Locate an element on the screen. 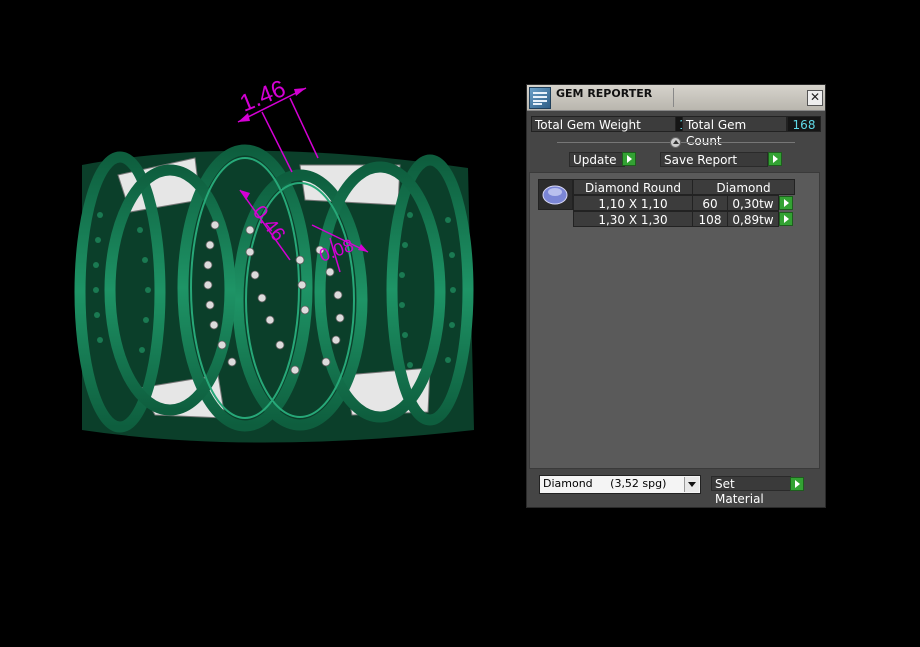  save-report-label: Save Report is located at coordinates (714, 159).